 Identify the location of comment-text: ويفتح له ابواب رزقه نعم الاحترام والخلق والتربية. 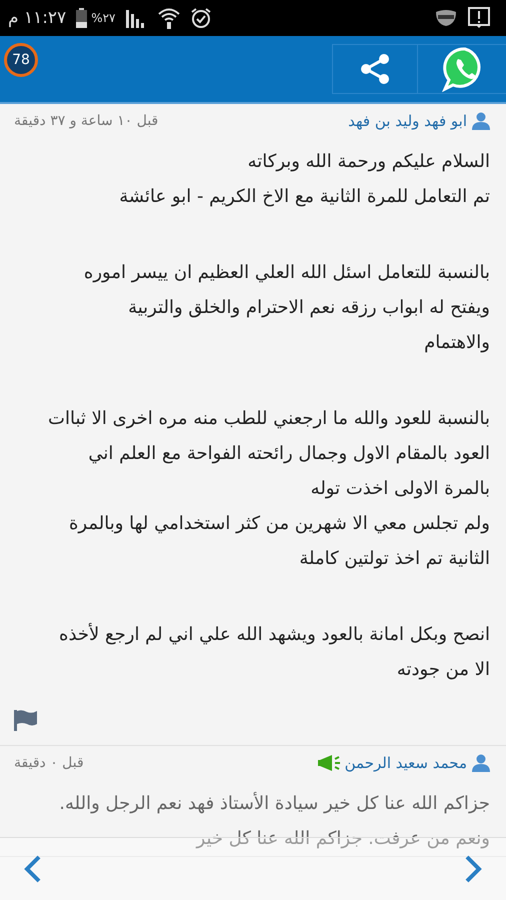
(308, 308).